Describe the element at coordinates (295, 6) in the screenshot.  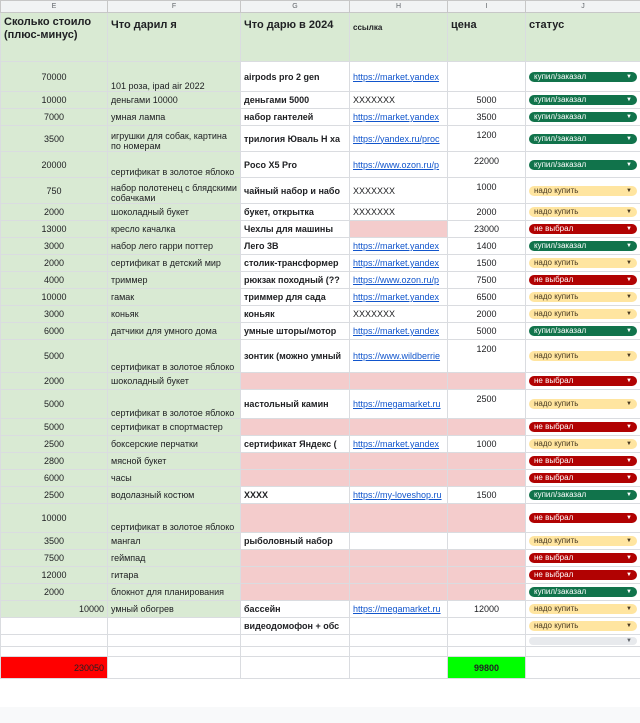
I see `column-letter: G` at that location.